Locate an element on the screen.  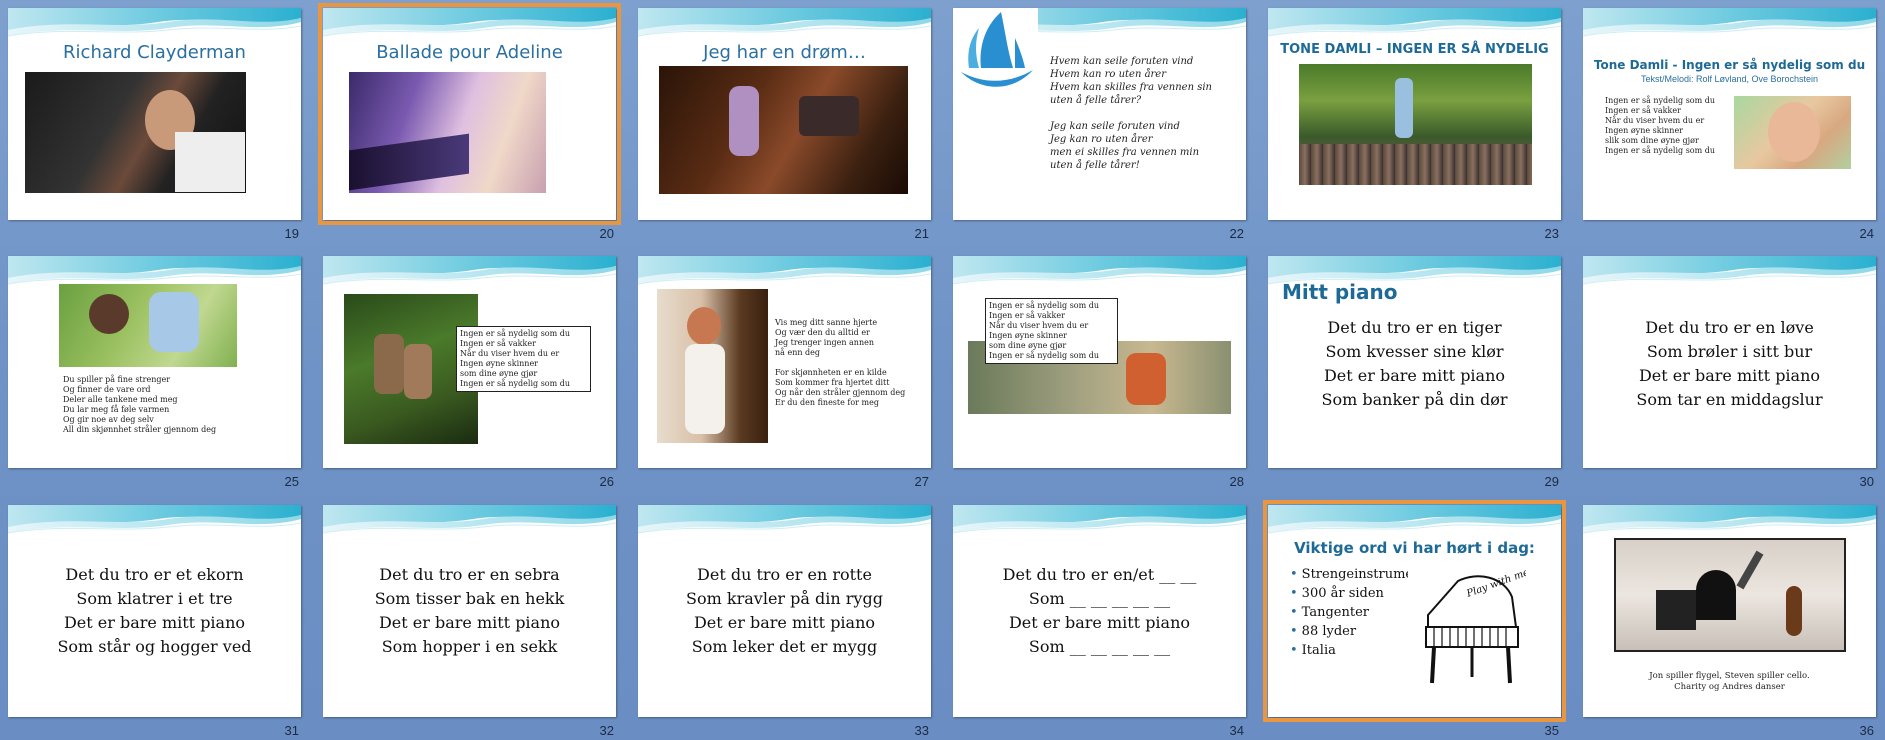
poem-line: Som kvesser sine klør is located at coordinates (1414, 351).